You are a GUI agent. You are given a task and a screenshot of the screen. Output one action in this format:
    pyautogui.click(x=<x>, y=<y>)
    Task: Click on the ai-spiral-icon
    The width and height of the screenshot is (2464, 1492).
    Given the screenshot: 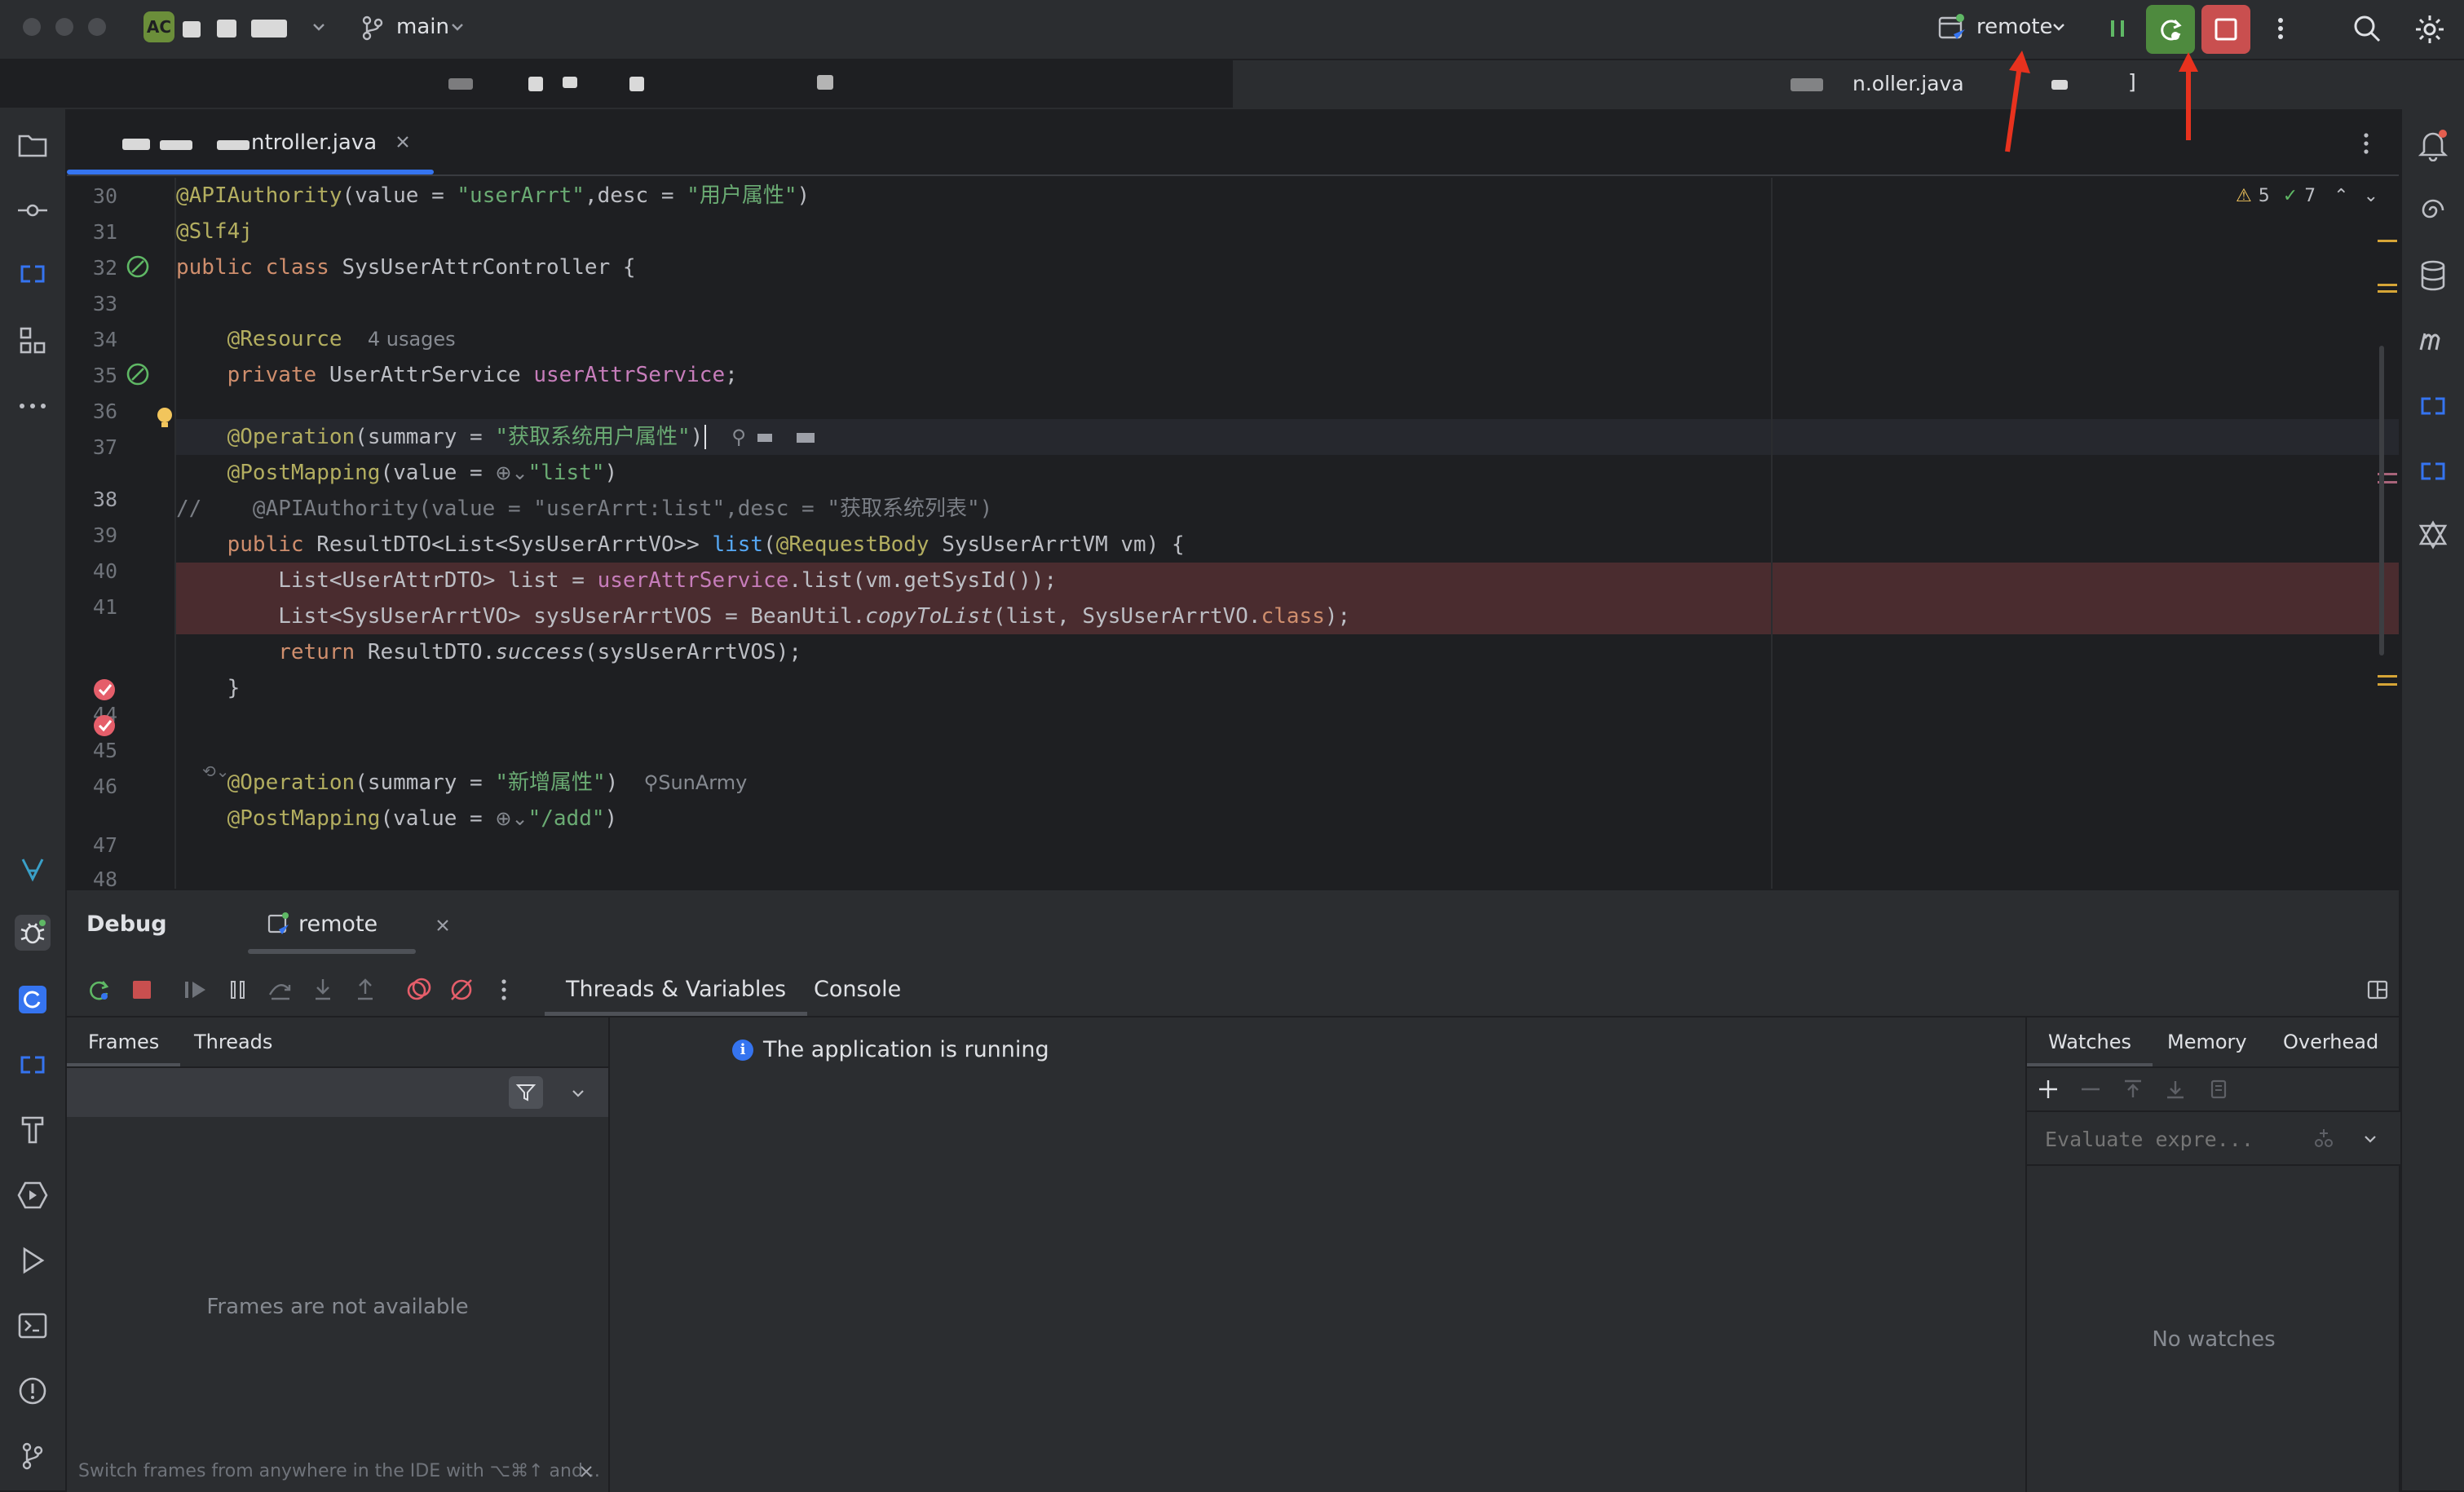 What is the action you would take?
    pyautogui.click(x=2433, y=210)
    